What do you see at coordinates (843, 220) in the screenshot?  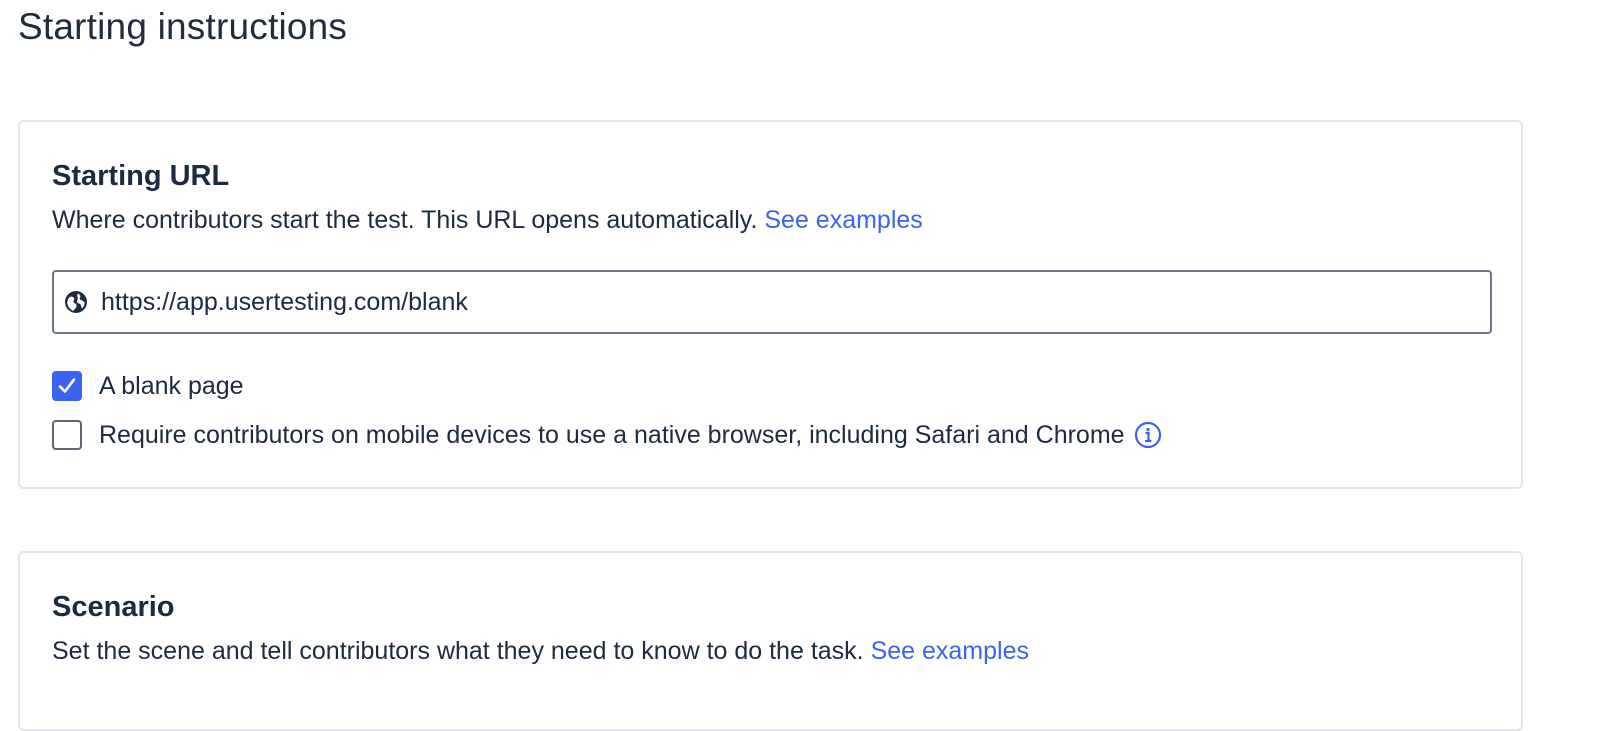 I see `starting-url-see-examples-link: See examples` at bounding box center [843, 220].